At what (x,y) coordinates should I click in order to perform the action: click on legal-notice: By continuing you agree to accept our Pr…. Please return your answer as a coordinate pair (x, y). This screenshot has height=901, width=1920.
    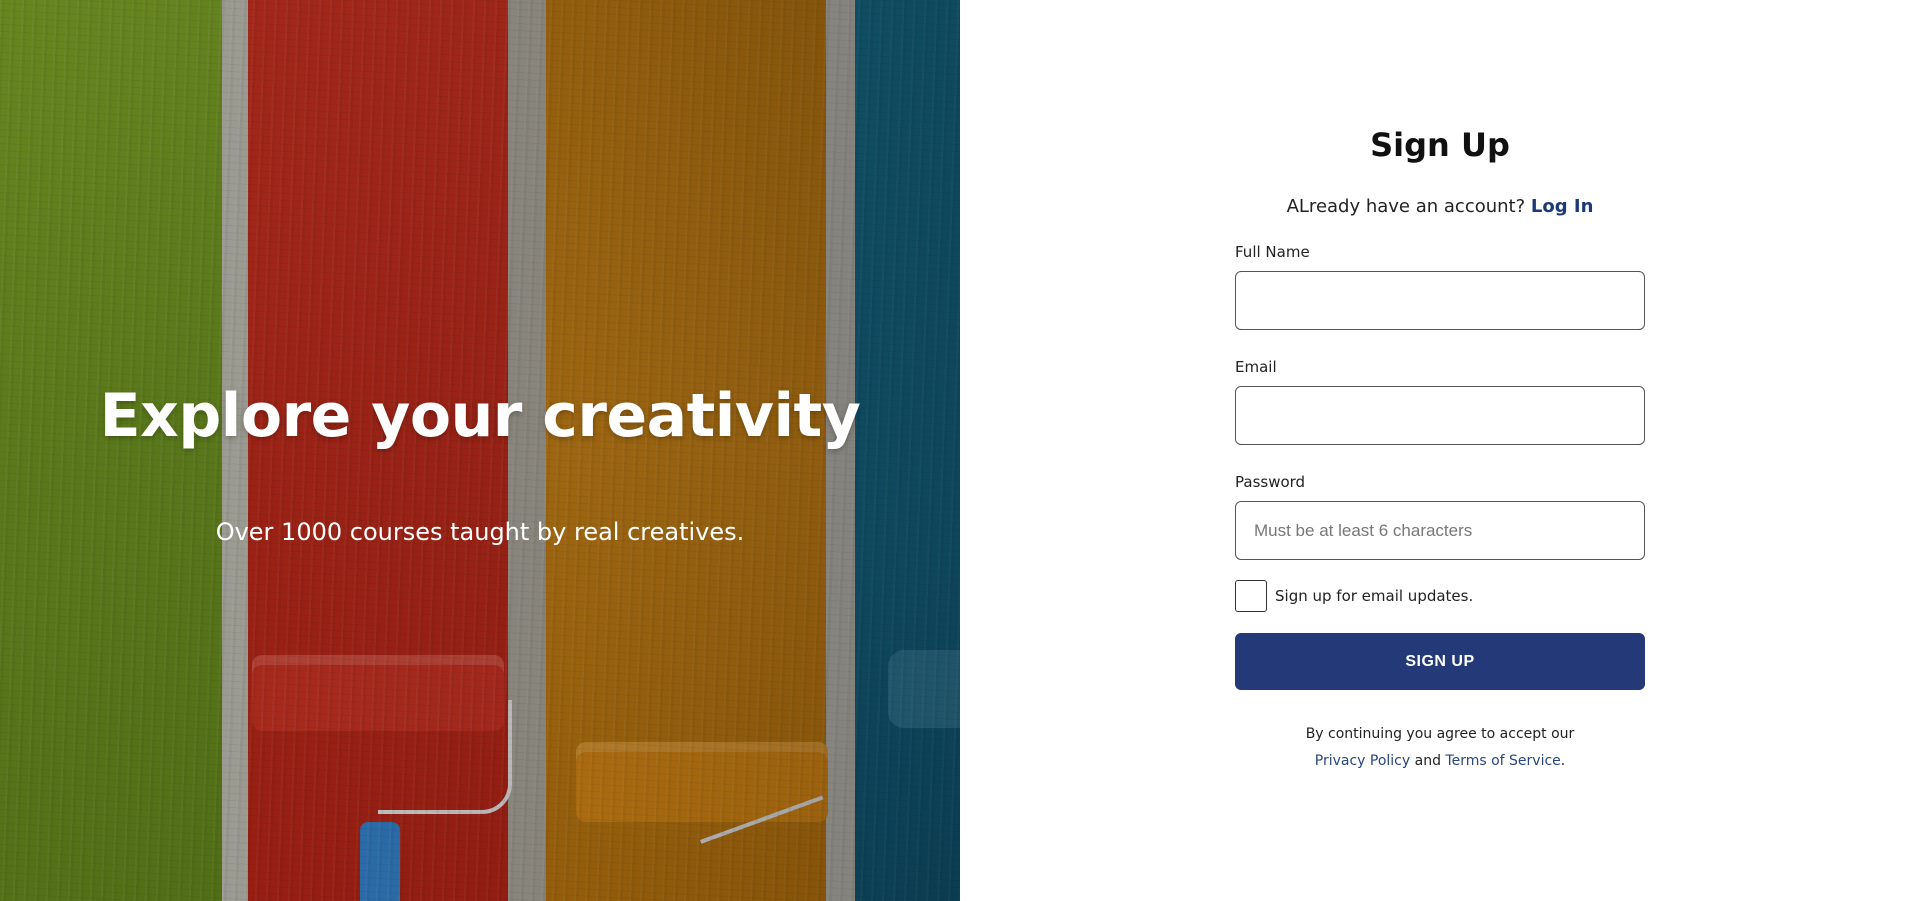
    Looking at the image, I should click on (1440, 748).